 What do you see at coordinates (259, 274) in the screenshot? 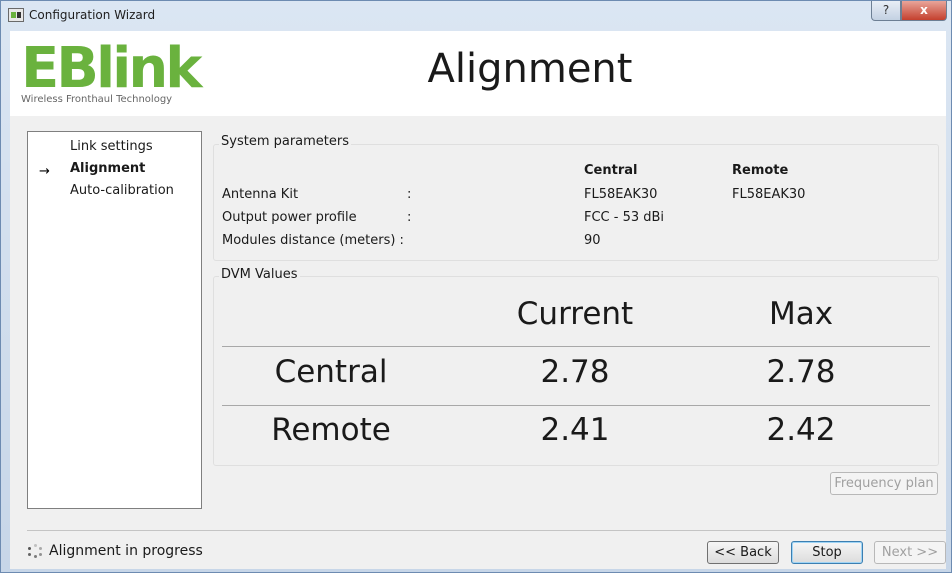
I see `dvm-values-title: DVM Values` at bounding box center [259, 274].